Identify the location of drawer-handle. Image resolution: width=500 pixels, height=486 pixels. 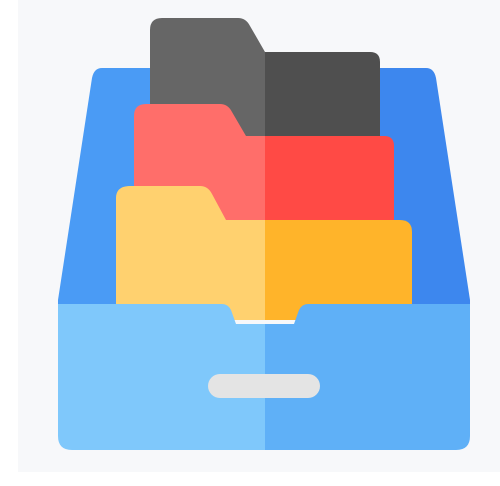
(264, 386).